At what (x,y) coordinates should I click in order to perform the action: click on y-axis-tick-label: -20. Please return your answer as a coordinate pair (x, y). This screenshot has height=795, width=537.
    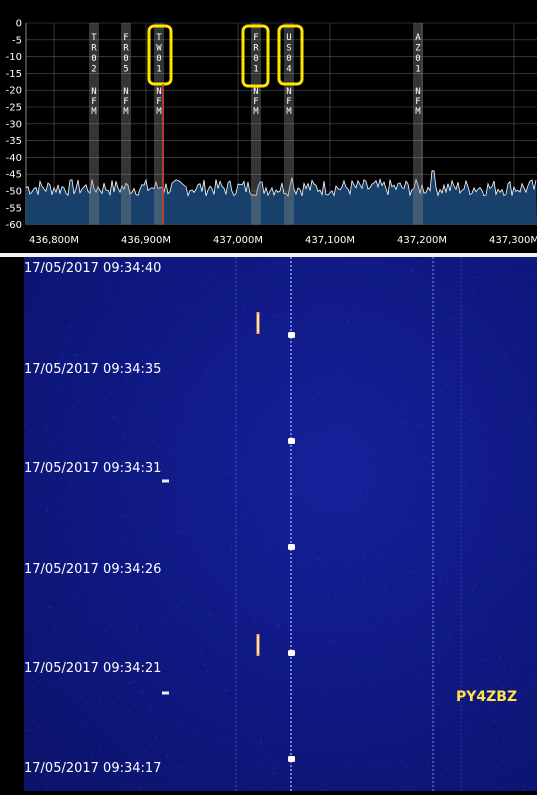
    Looking at the image, I should click on (14, 91).